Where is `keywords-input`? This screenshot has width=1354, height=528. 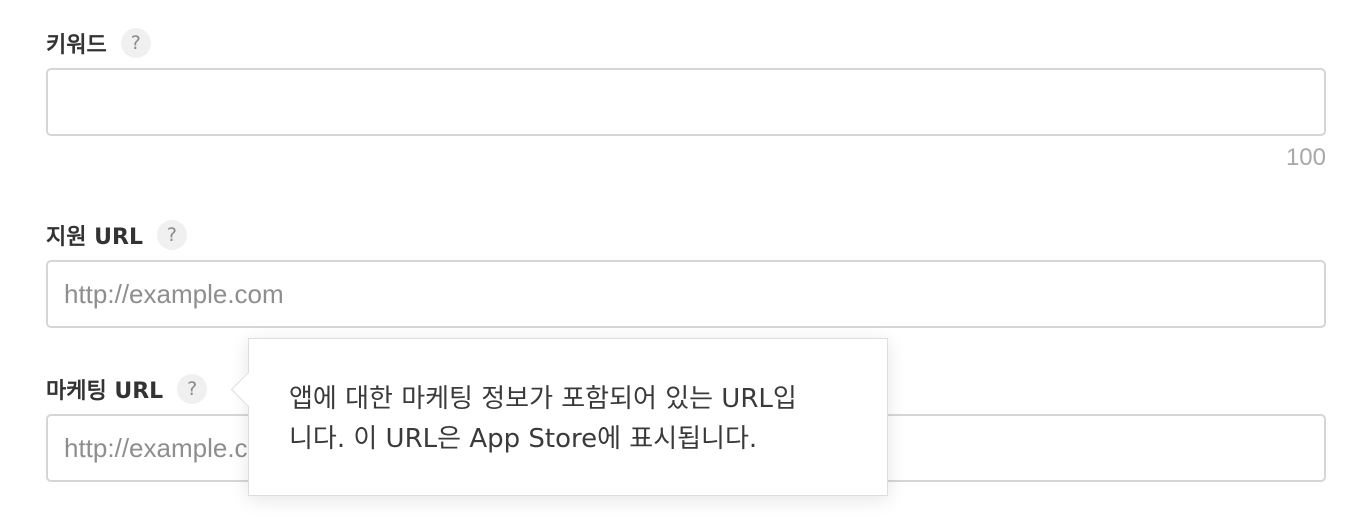
keywords-input is located at coordinates (686, 102).